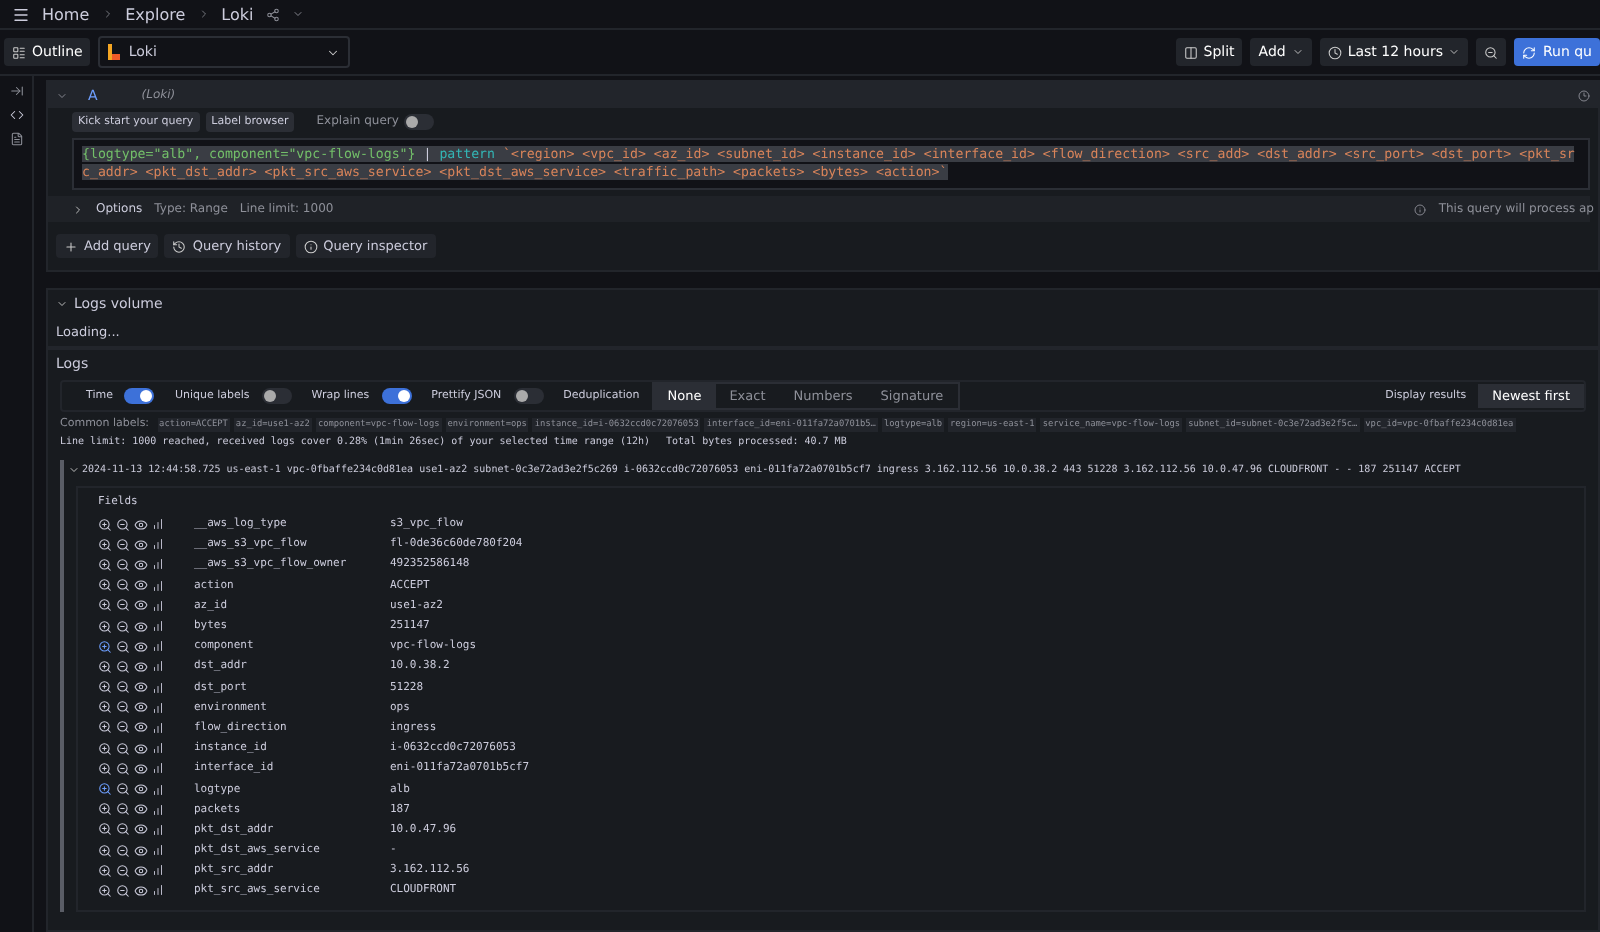  I want to click on chevron-icon, so click(74, 469).